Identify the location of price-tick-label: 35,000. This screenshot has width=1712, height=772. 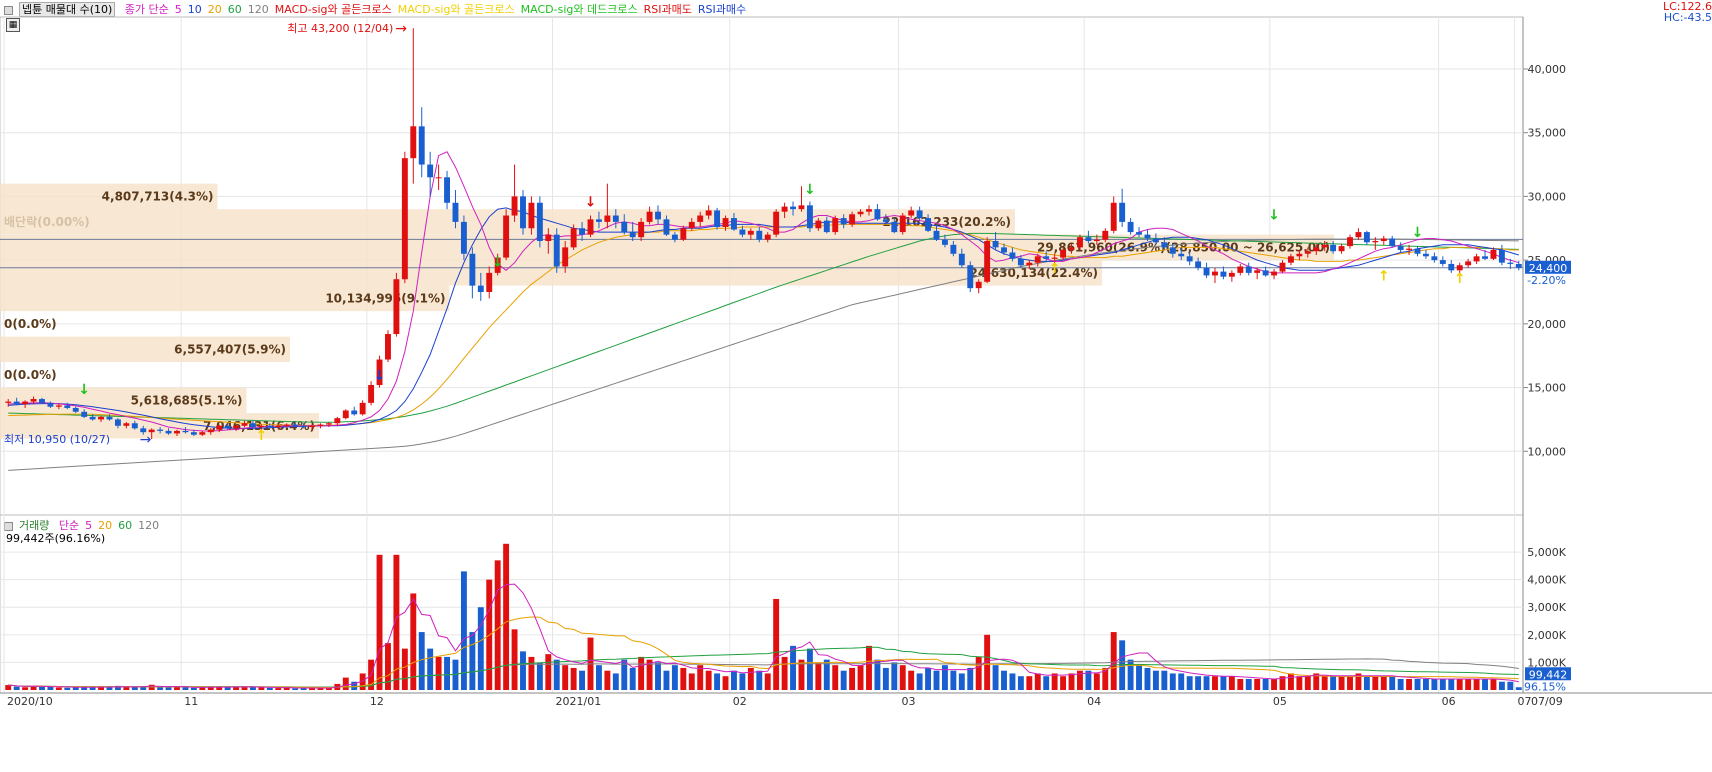
(1547, 133).